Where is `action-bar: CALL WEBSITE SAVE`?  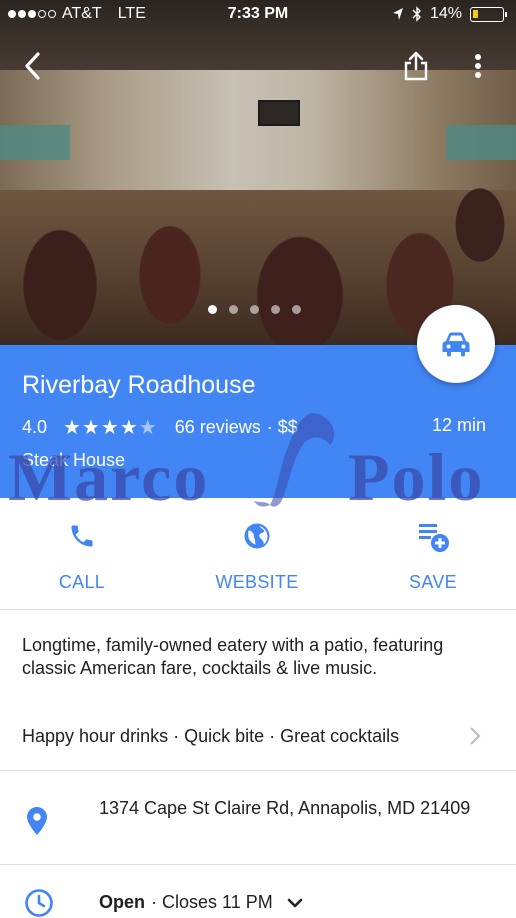
action-bar: CALL WEBSITE SAVE is located at coordinates (258, 554).